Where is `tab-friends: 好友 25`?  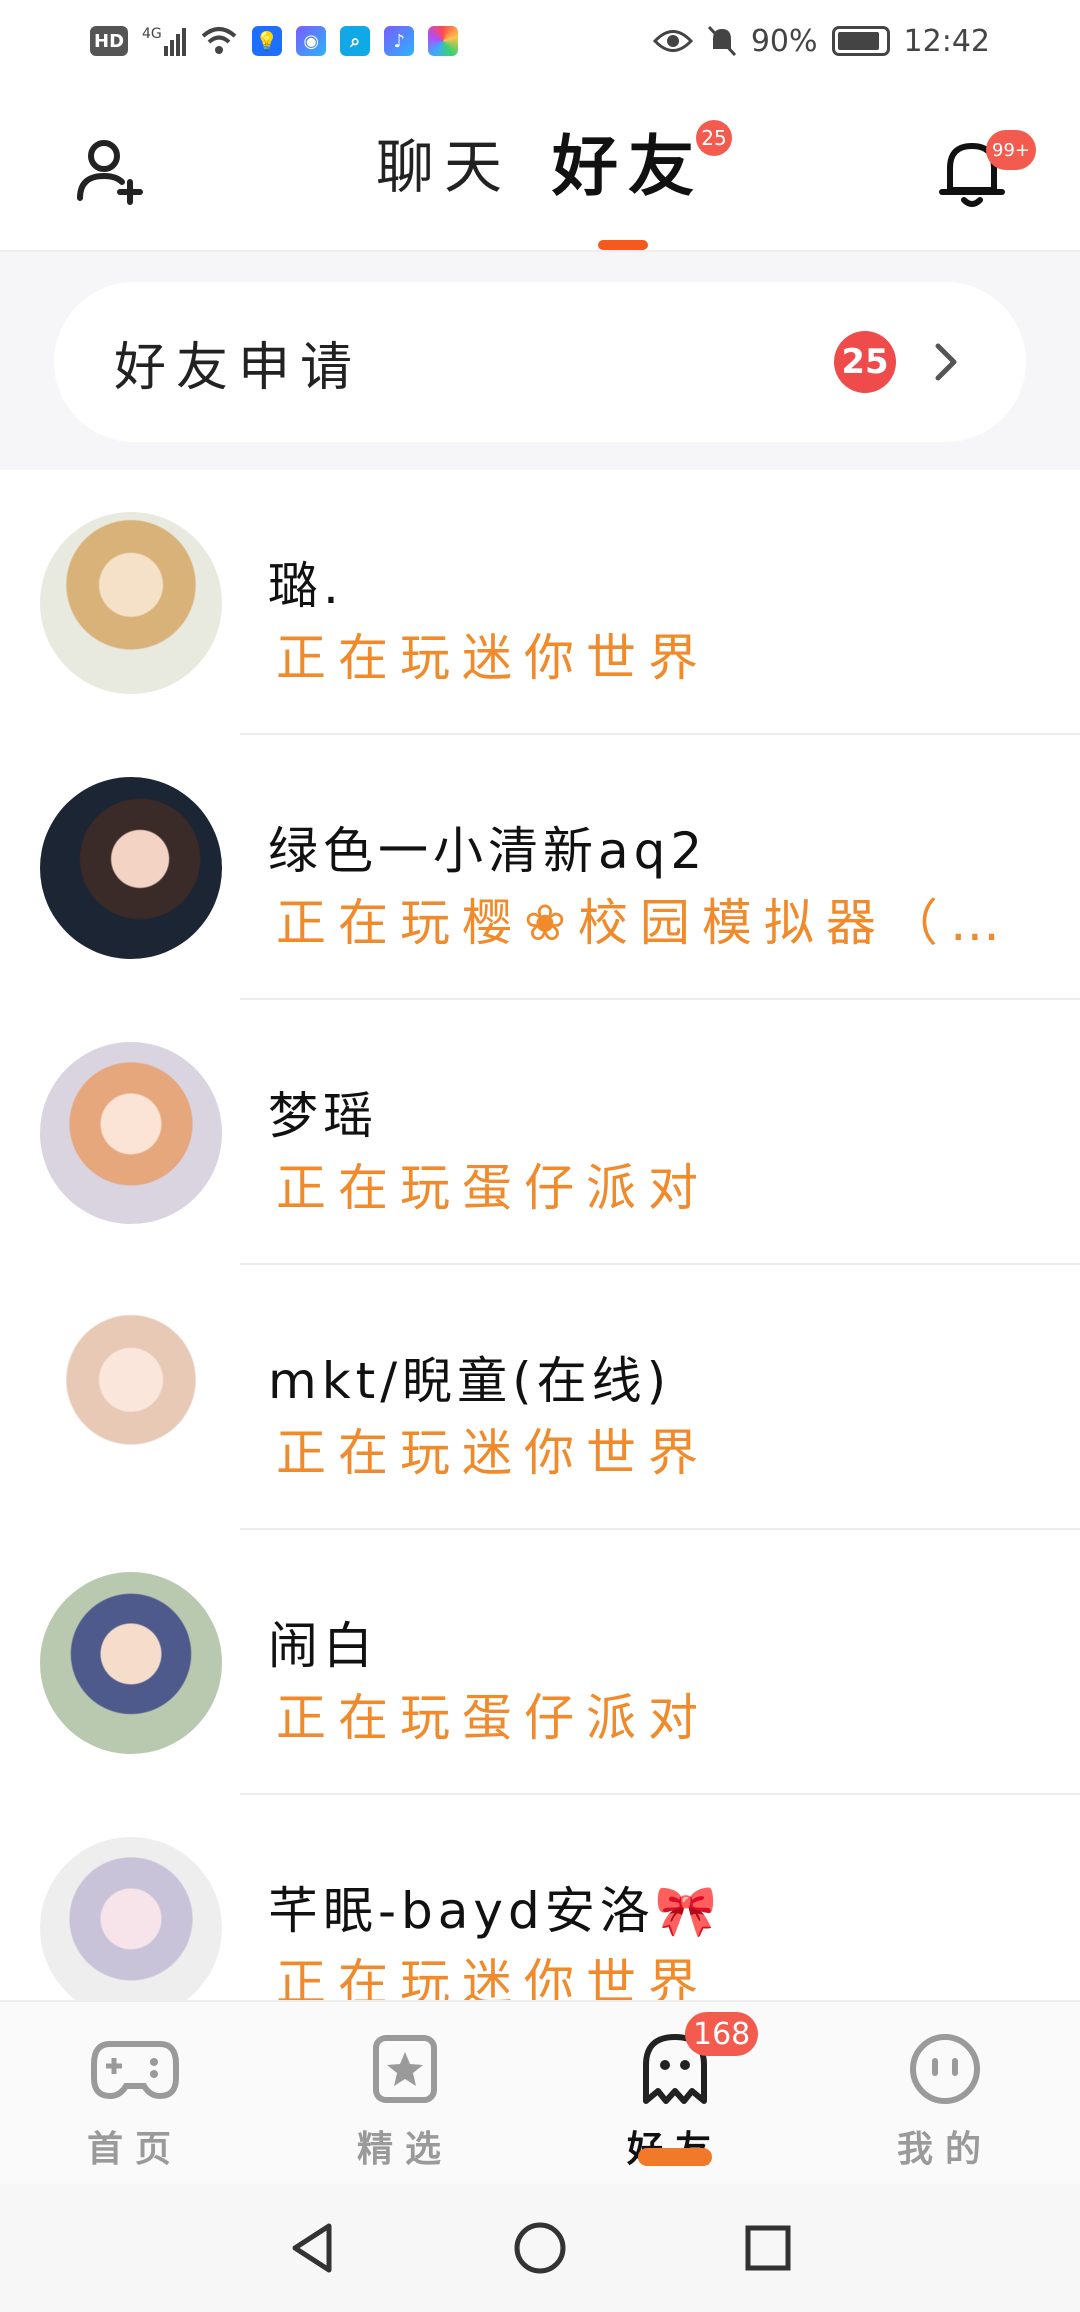
tab-friends: 好友 25 is located at coordinates (642, 166).